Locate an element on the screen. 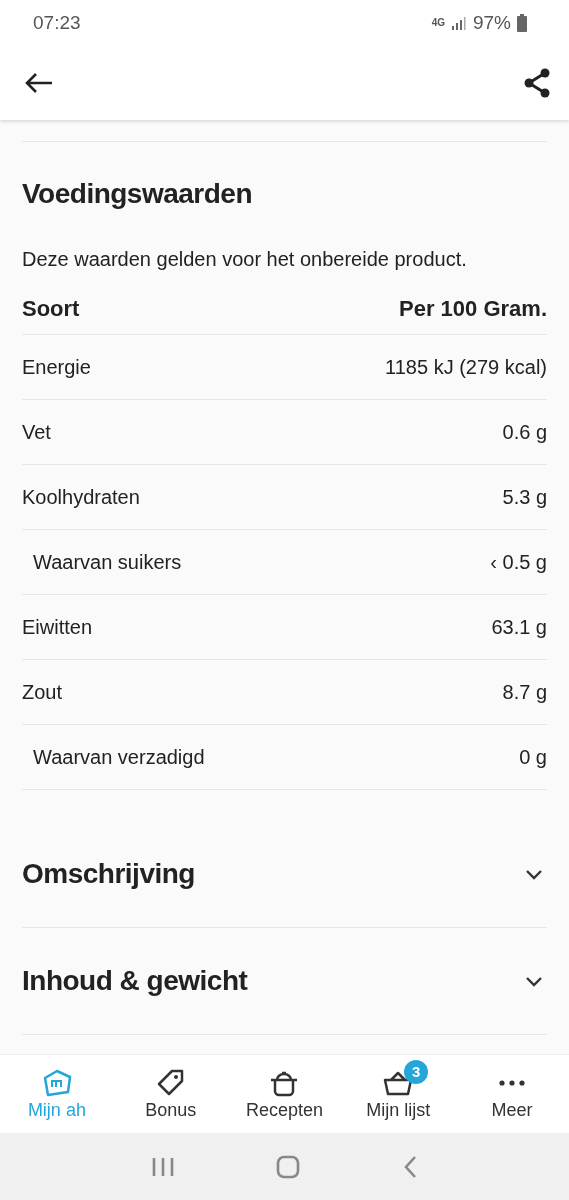 The height and width of the screenshot is (1200, 569). nutrient-name: Zout is located at coordinates (42, 692).